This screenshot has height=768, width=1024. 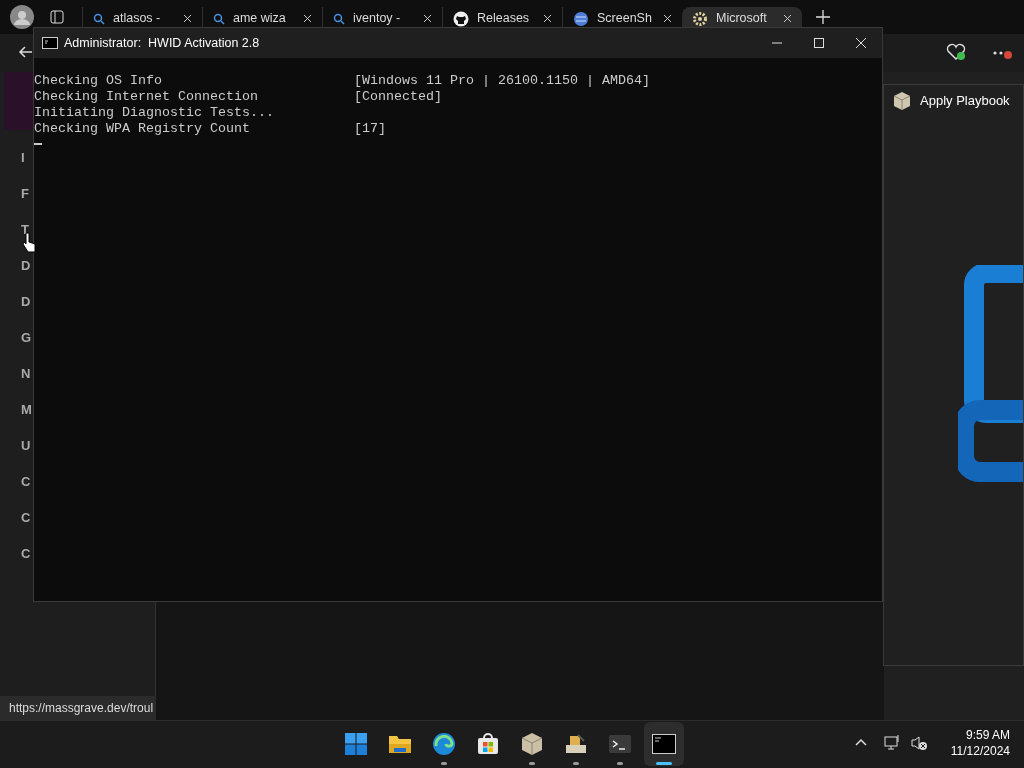 I want to click on text-cursor, so click(x=38, y=144).